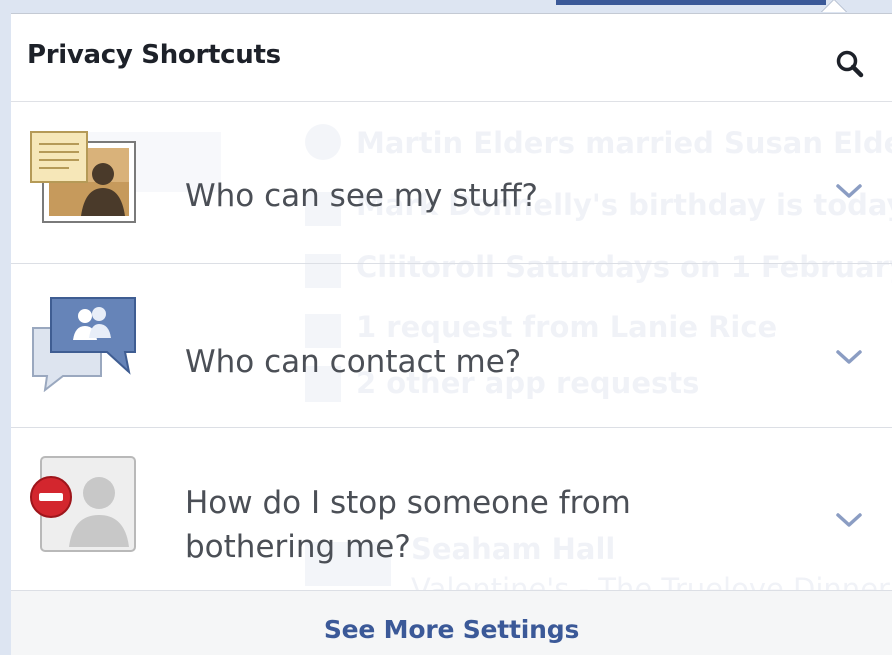  What do you see at coordinates (84, 344) in the screenshot?
I see `chat-people-icon` at bounding box center [84, 344].